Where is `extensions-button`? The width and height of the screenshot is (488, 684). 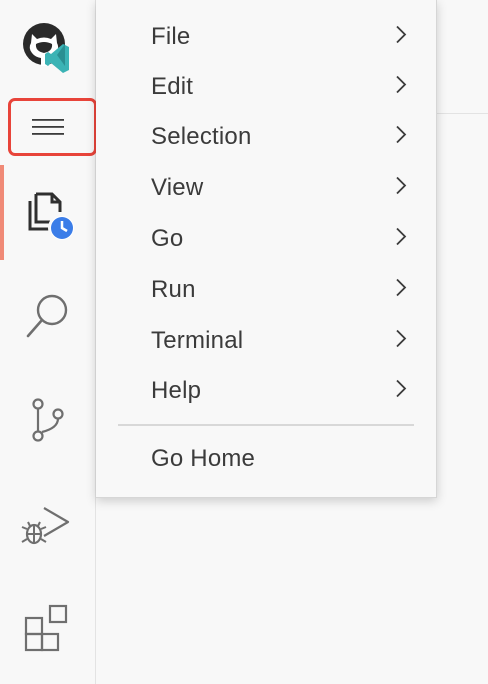 extensions-button is located at coordinates (48, 628).